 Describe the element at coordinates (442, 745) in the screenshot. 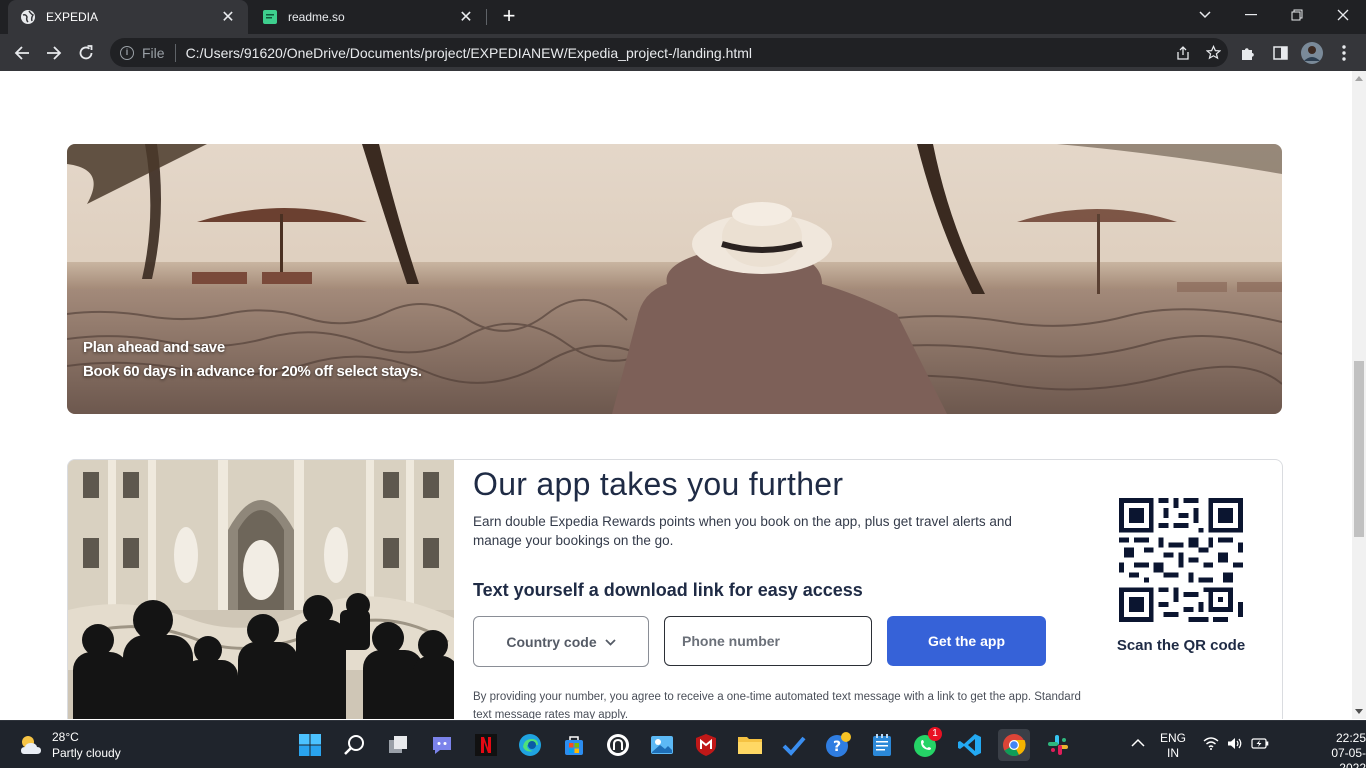

I see `teams-chat-icon` at that location.